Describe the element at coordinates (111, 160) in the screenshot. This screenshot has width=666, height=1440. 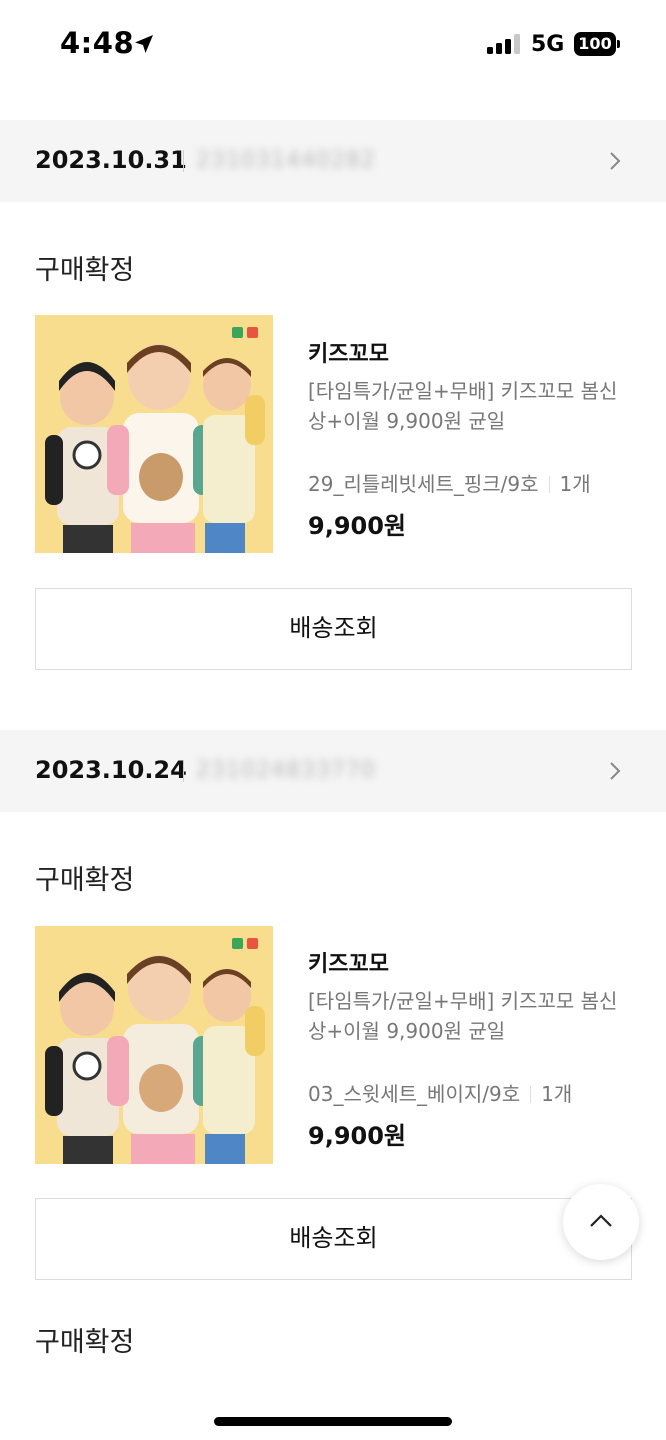
I see `order-date: 2023.10.31` at that location.